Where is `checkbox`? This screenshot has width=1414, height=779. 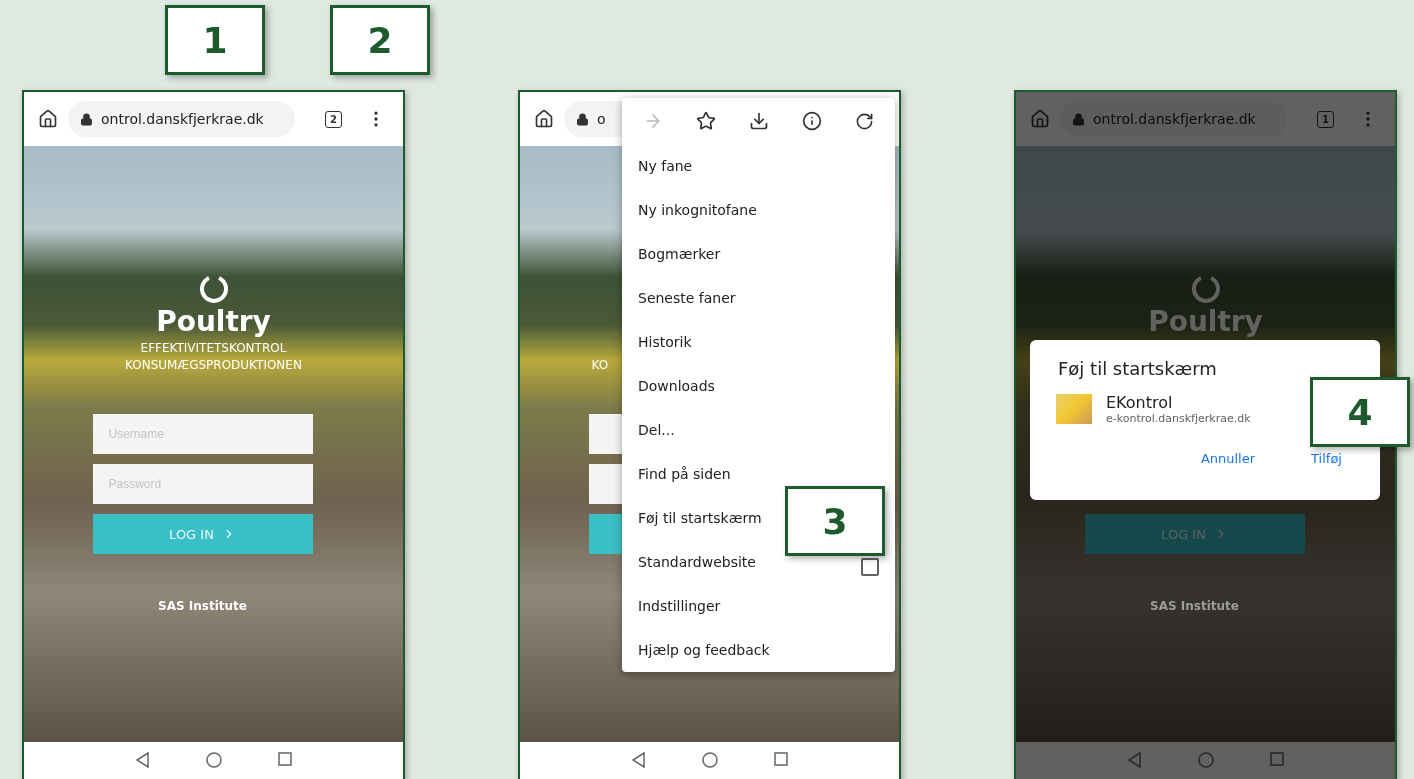
checkbox is located at coordinates (870, 567).